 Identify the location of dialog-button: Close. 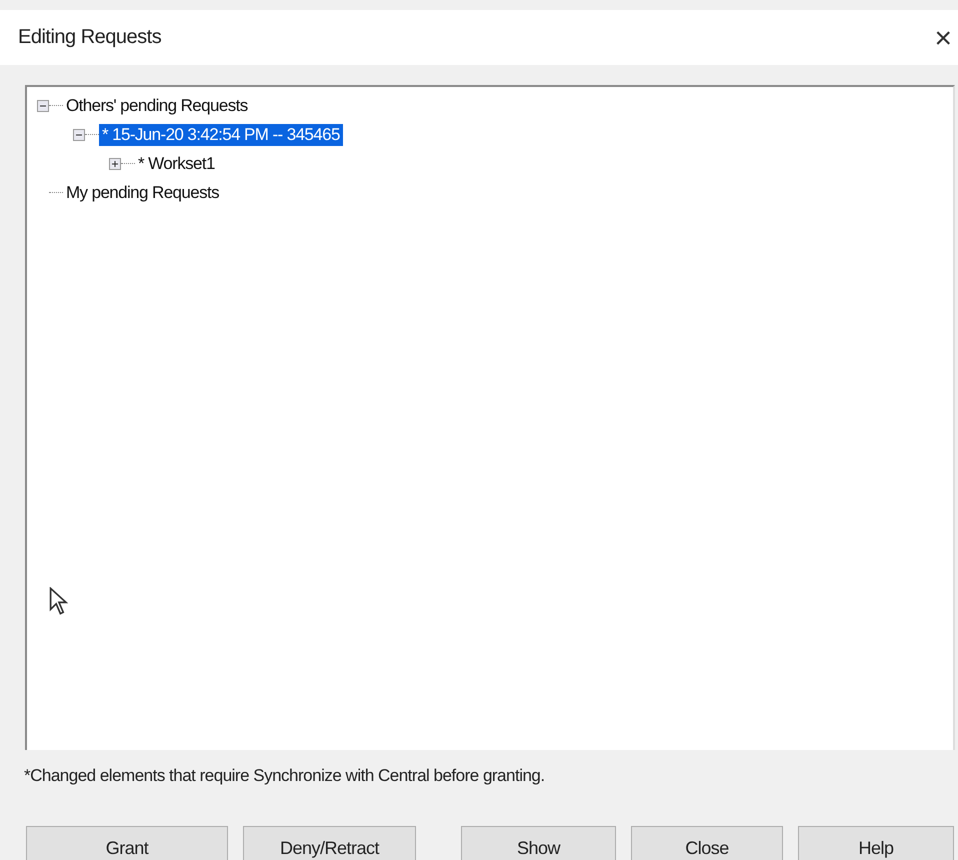
(707, 843).